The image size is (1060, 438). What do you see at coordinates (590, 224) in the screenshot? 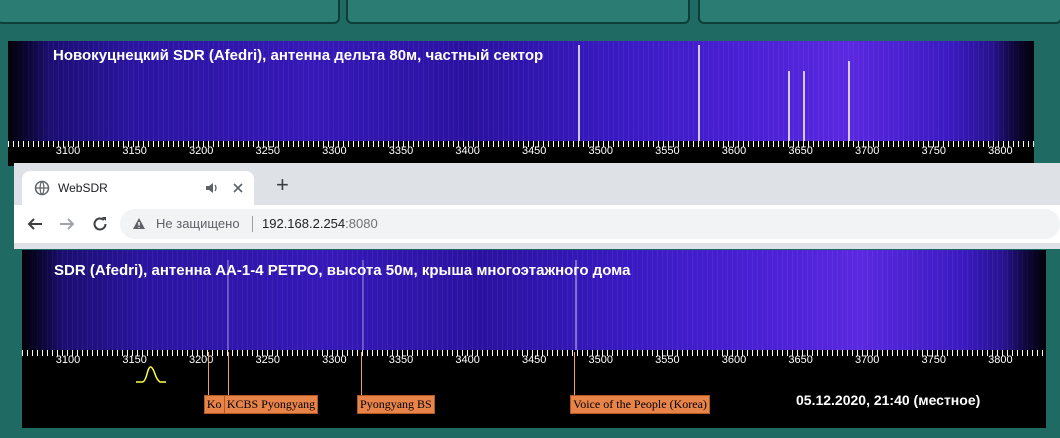
I see `address-bar: Не защищено 192.168.2.254:8080` at bounding box center [590, 224].